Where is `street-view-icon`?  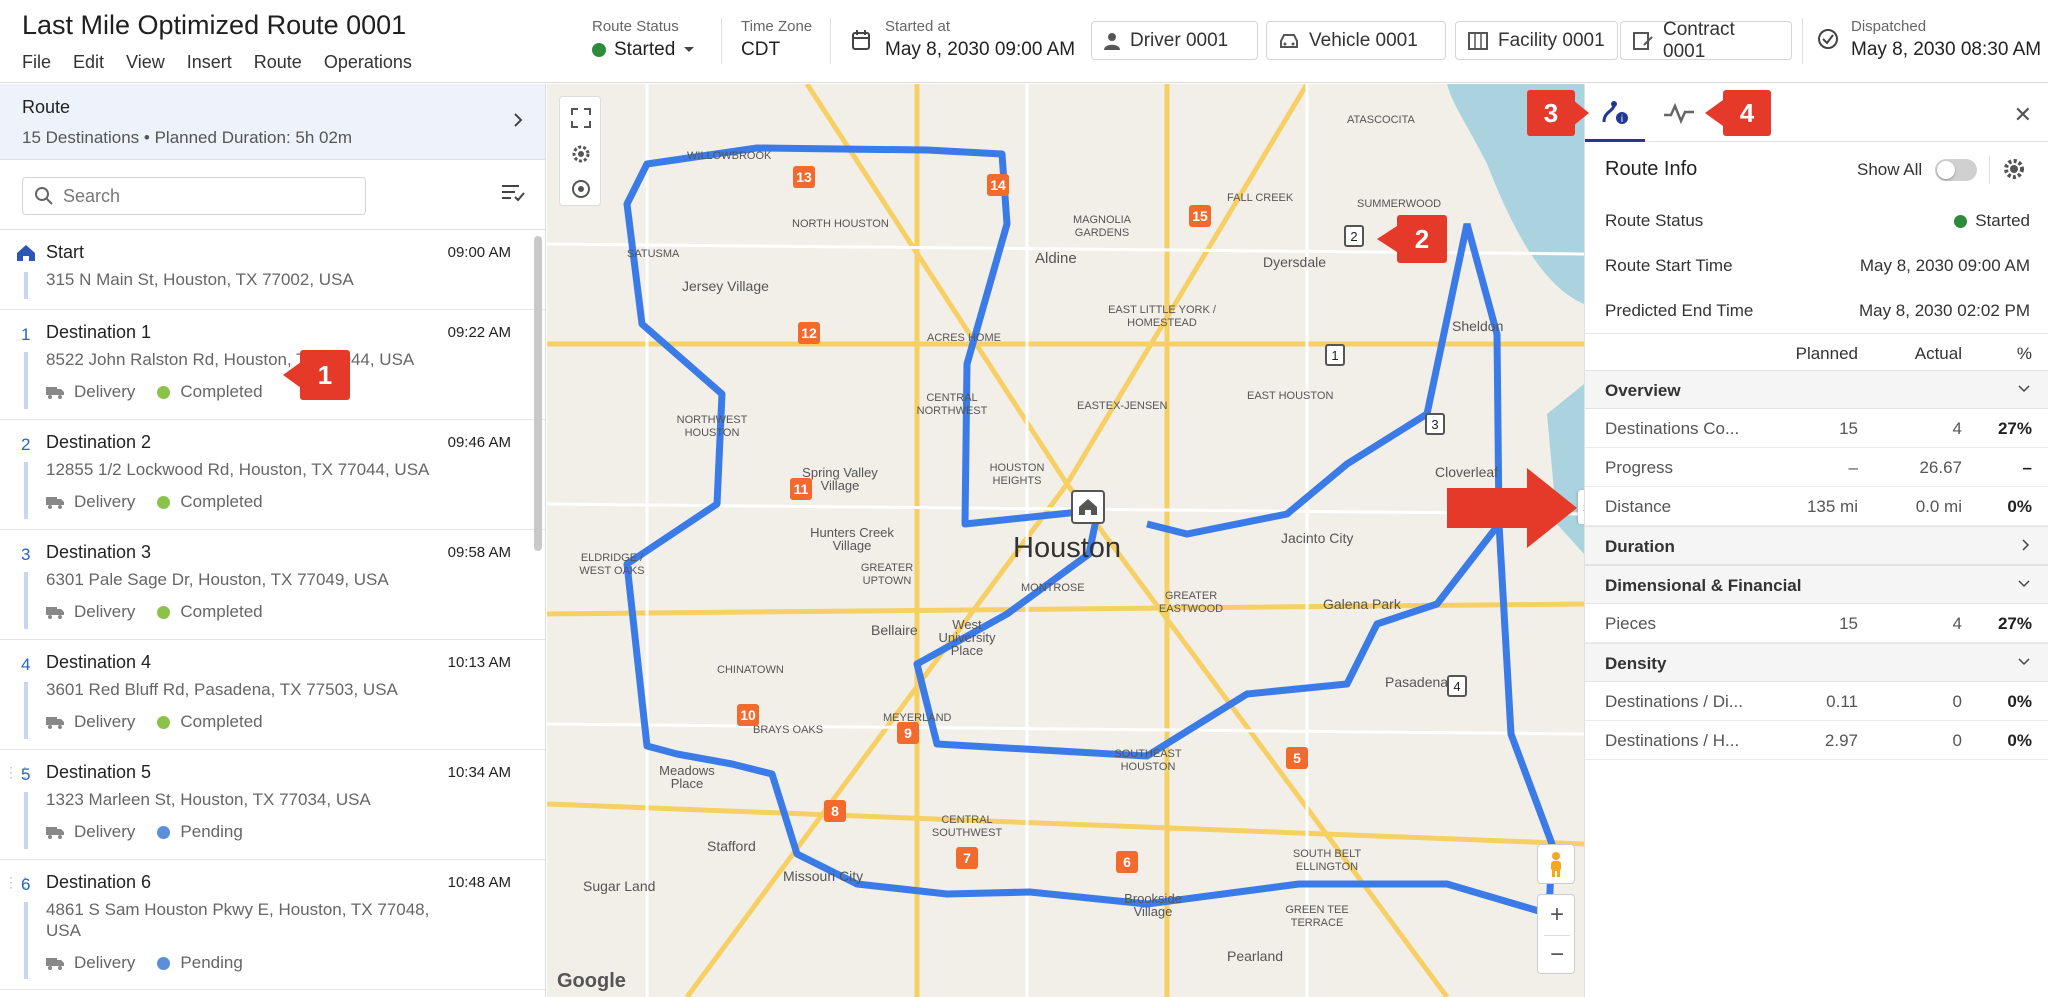 street-view-icon is located at coordinates (1556, 864).